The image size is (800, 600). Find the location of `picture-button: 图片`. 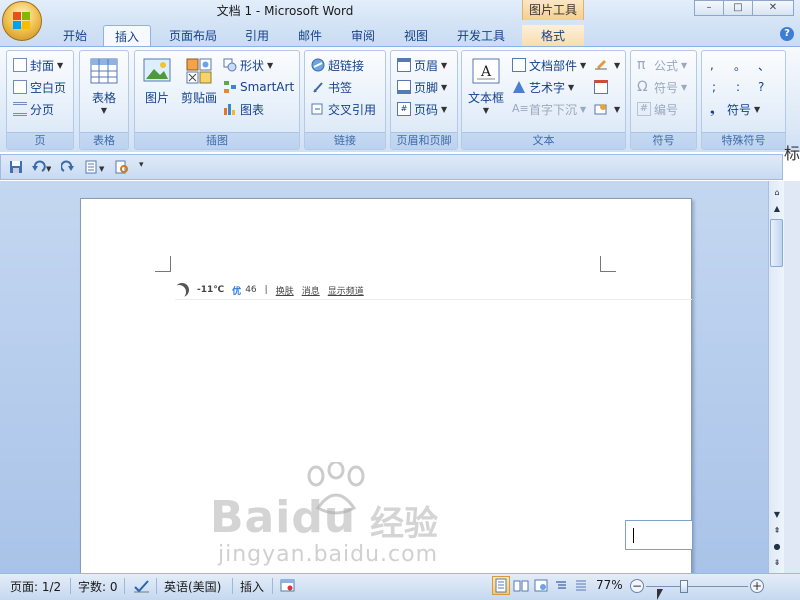

picture-button: 图片 is located at coordinates (157, 81).